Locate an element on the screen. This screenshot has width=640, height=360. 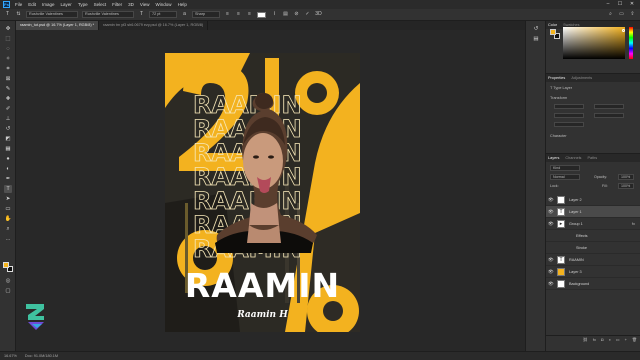
layer-row: 👁 Layer 2 is located at coordinates (593, 200).